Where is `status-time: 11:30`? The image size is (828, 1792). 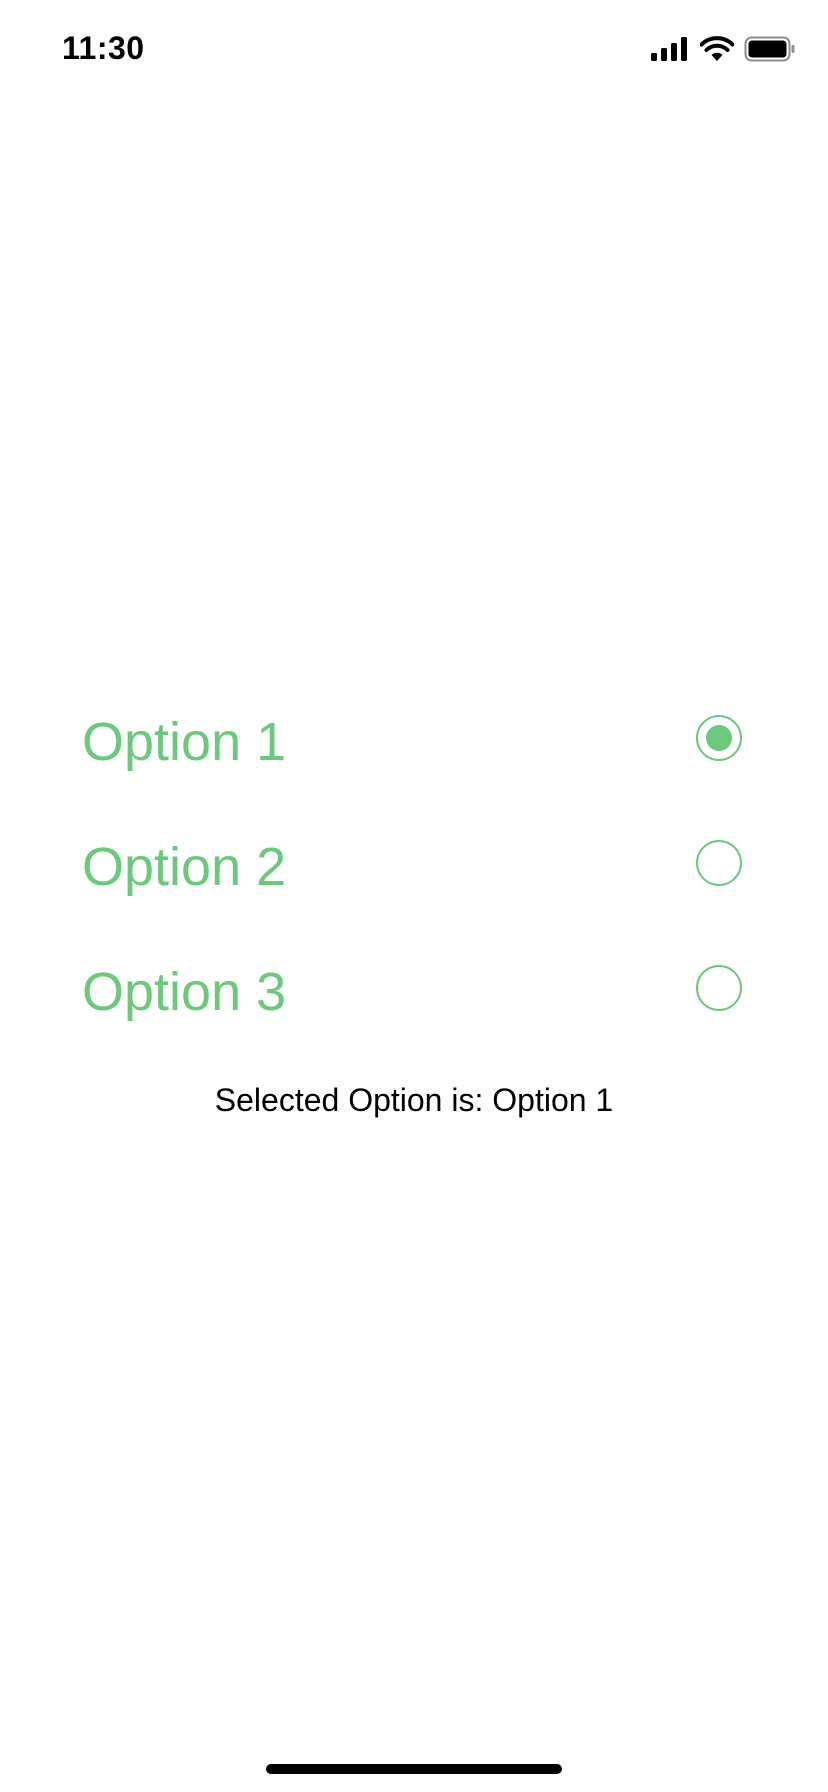
status-time: 11:30 is located at coordinates (103, 48).